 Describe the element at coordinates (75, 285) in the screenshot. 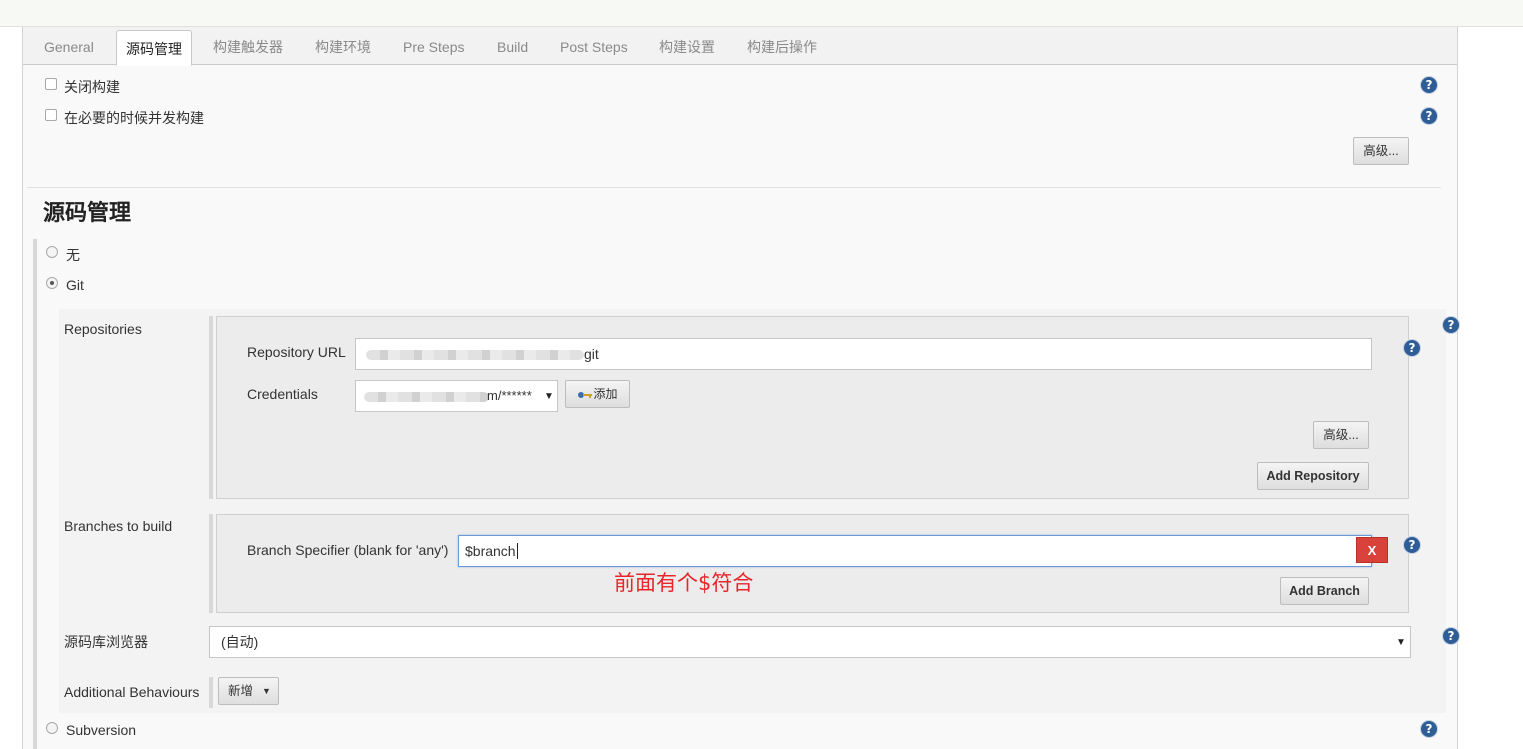

I see `scm-git-label: Git` at that location.